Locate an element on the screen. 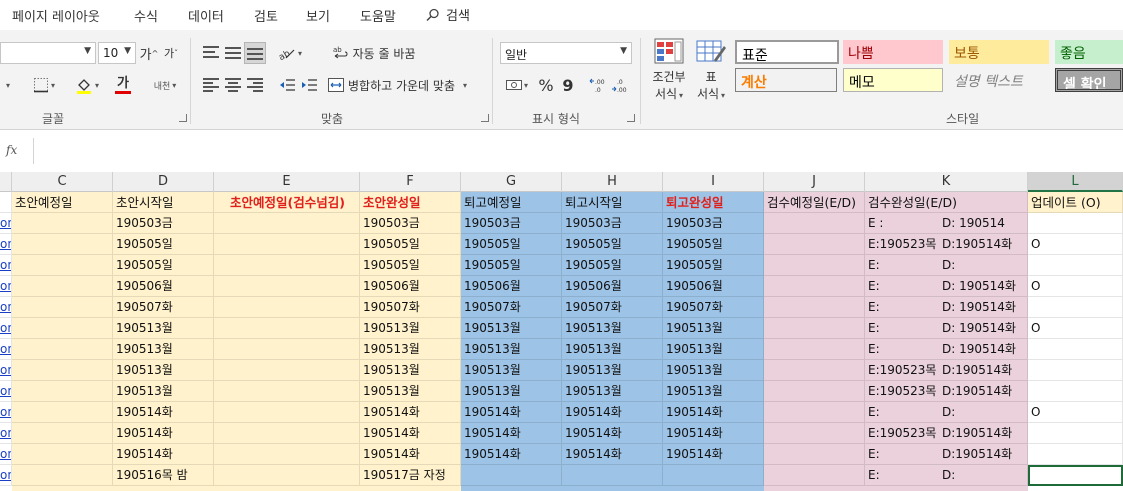  header-cell-f: 초안완성일 is located at coordinates (410, 202).